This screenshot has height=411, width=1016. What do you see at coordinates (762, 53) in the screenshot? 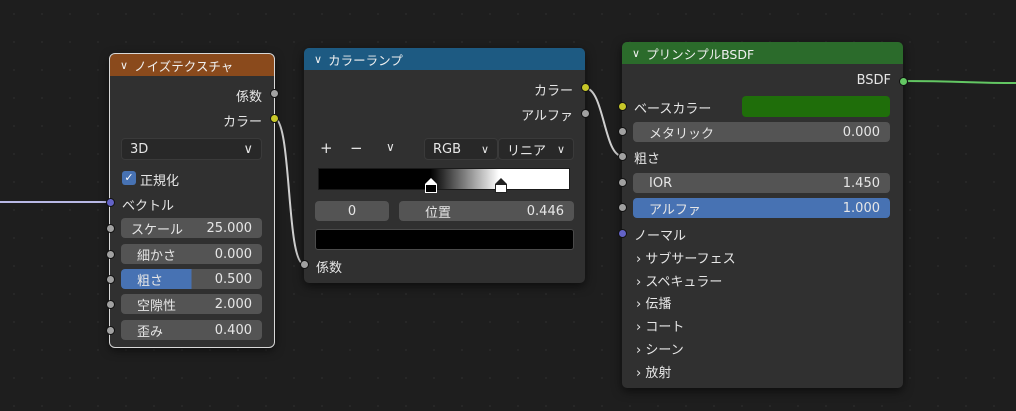
I see `bsdf-node-header: ∨ プリンシプルBSDF` at bounding box center [762, 53].